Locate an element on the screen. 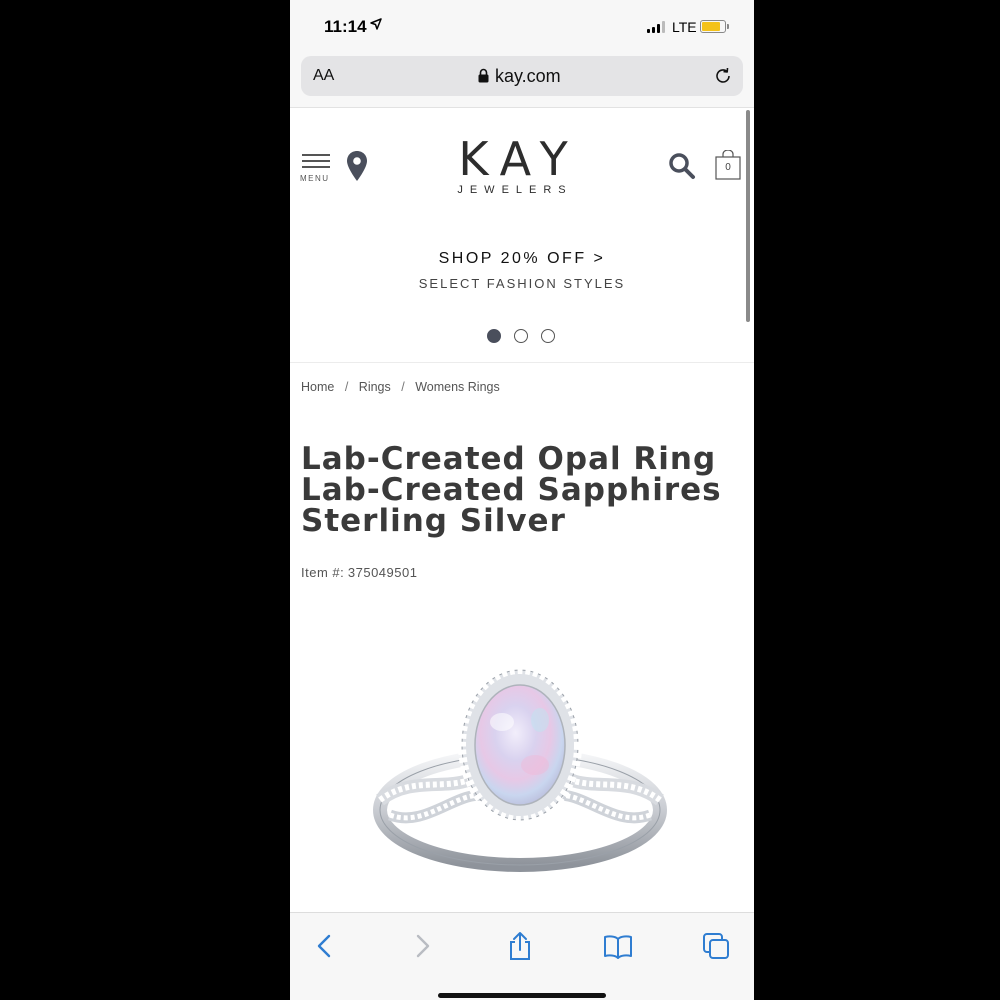 This screenshot has width=1000, height=1000. share-icon is located at coordinates (520, 946).